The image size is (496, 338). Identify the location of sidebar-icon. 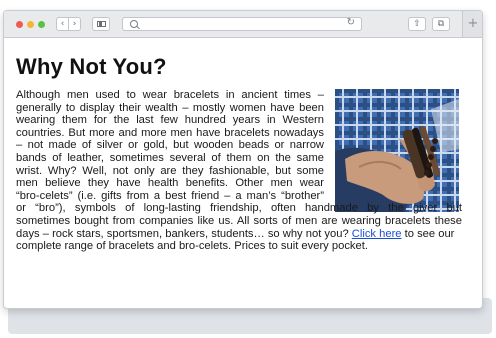
(101, 24).